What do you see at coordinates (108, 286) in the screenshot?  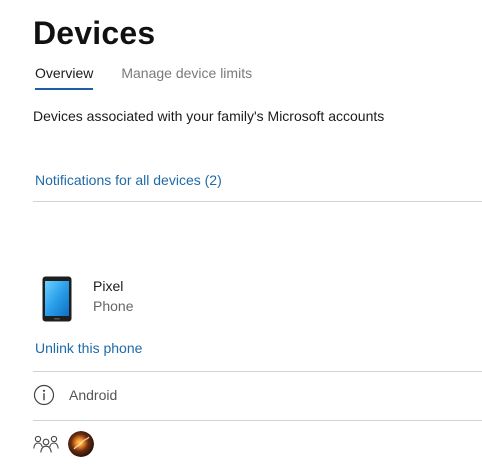 I see `device-name: Pixel` at bounding box center [108, 286].